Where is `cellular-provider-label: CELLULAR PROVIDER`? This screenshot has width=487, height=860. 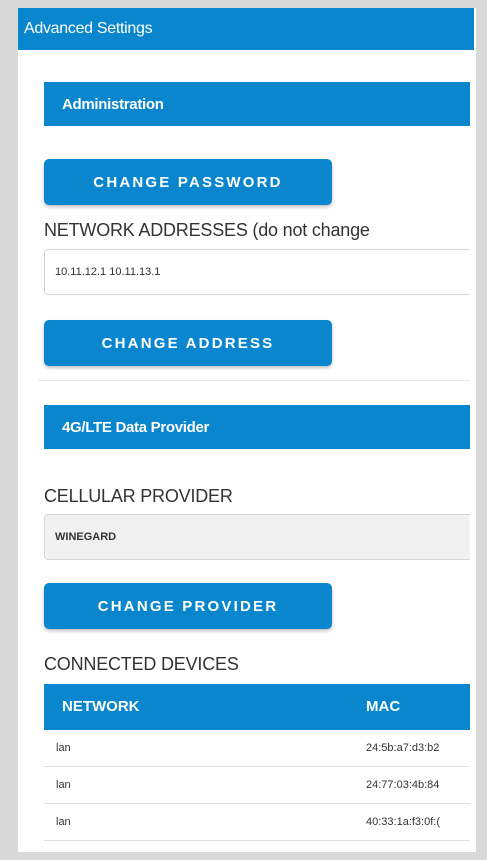 cellular-provider-label: CELLULAR PROVIDER is located at coordinates (138, 496).